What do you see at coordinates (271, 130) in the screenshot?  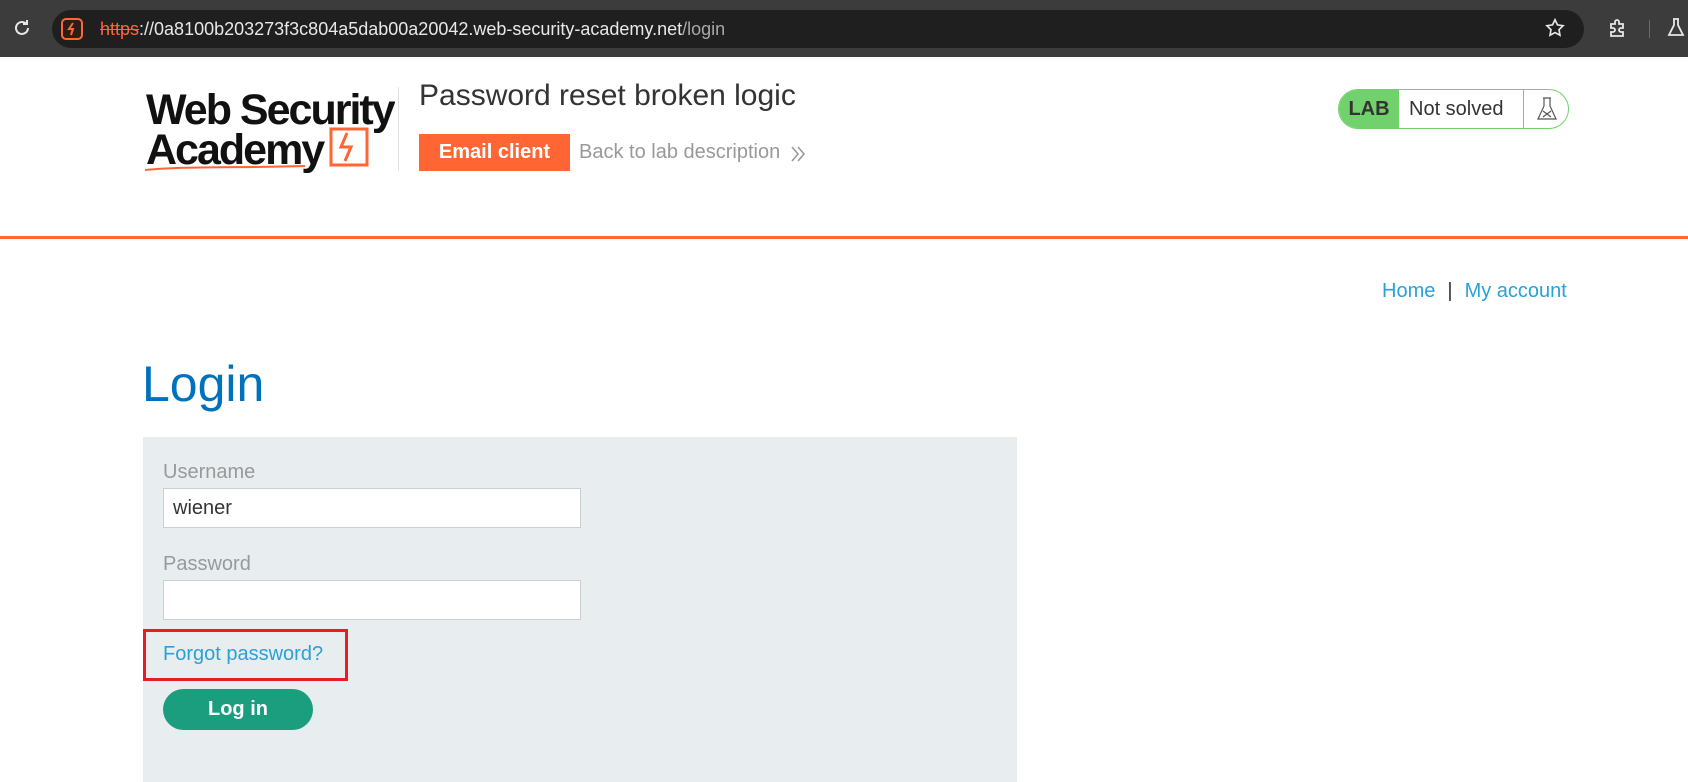 I see `web-security-academy-logo: Web Security Academy` at bounding box center [271, 130].